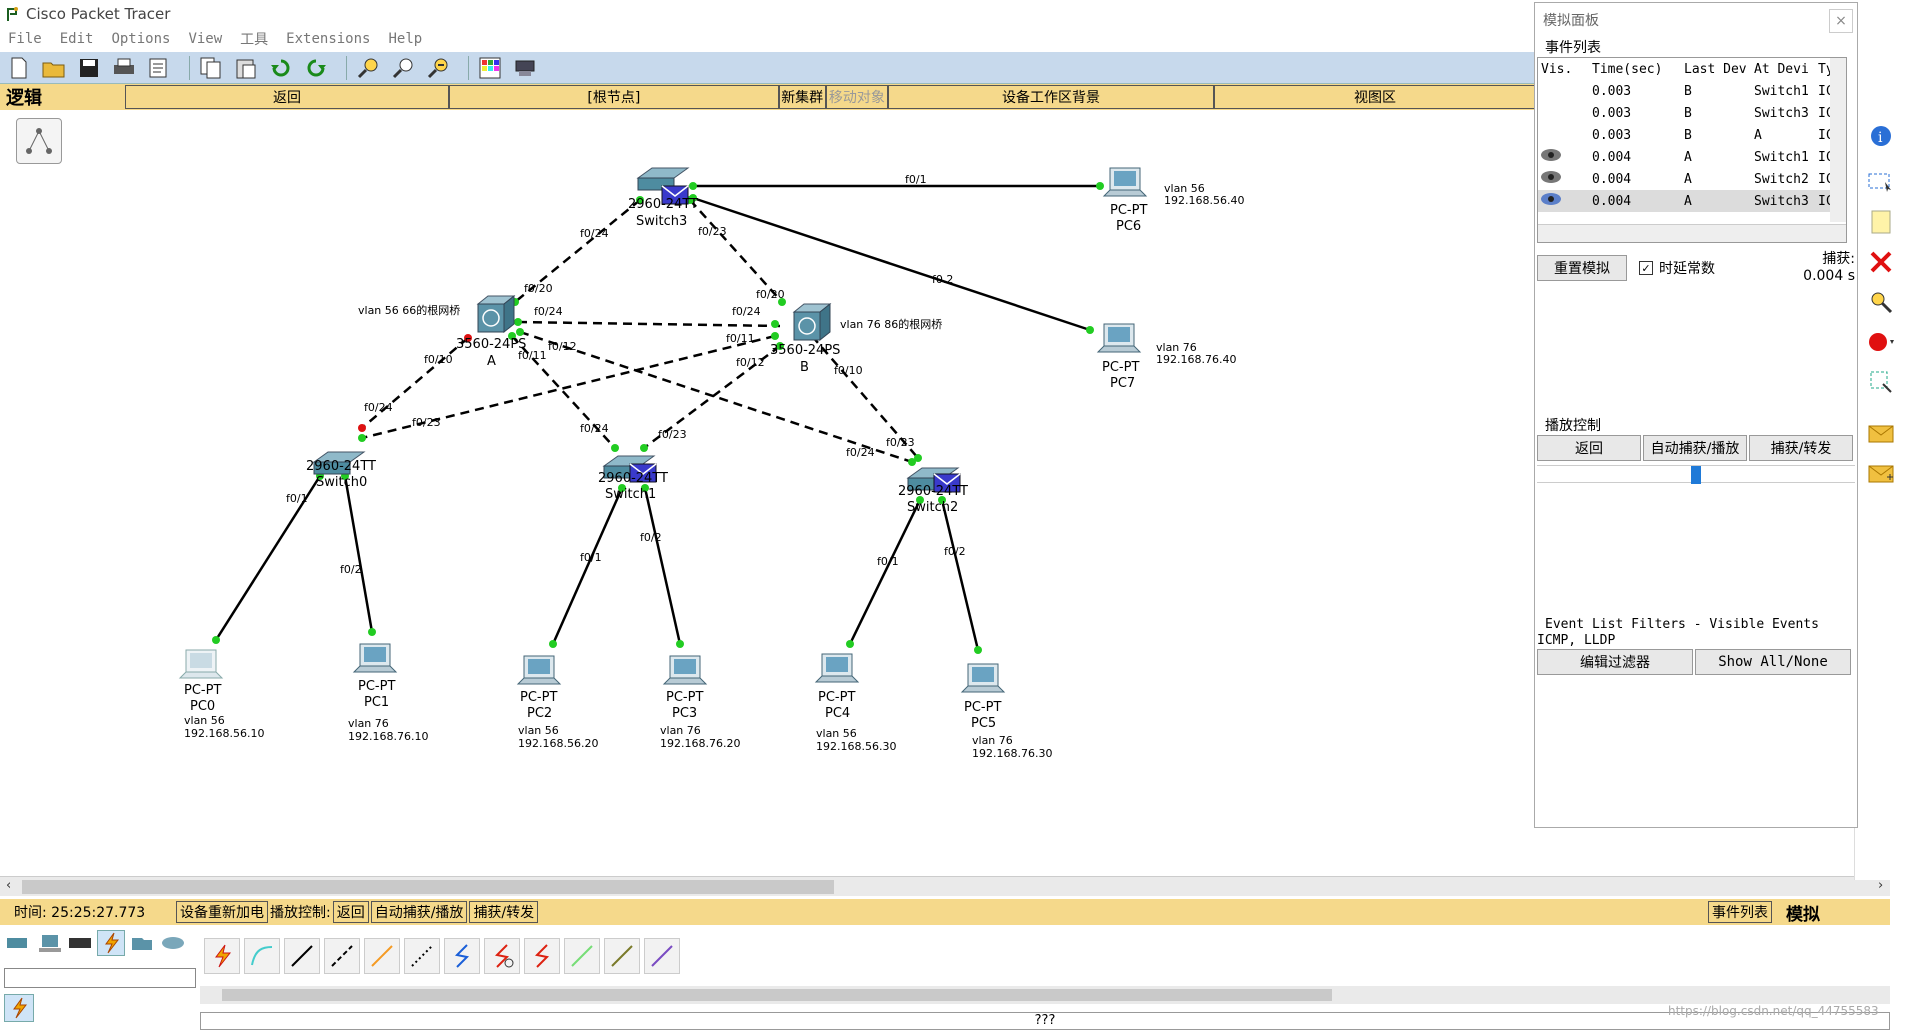 This screenshot has height=1030, width=1920. What do you see at coordinates (582, 956) in the screenshot?
I see `octal-cable-icon` at bounding box center [582, 956].